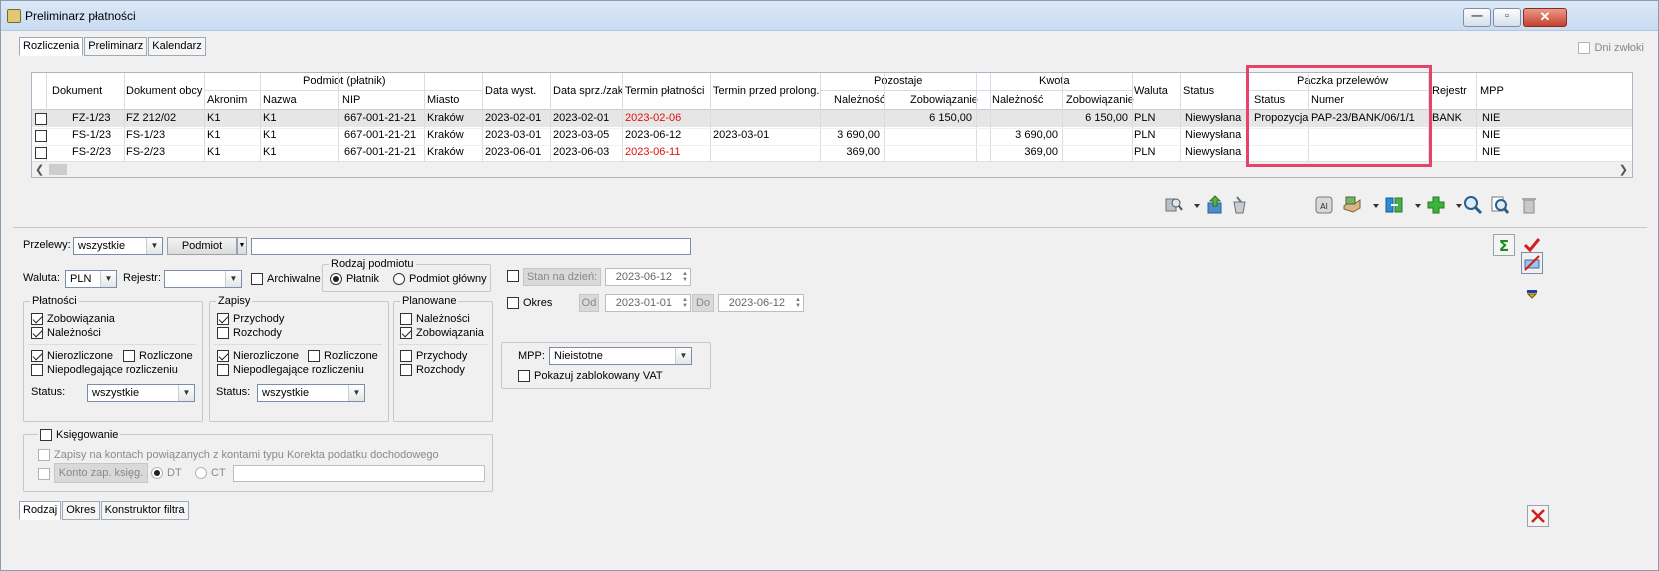  I want to click on col-kwota-zobowiazanie: Zobowiązanie, so click(1100, 100).